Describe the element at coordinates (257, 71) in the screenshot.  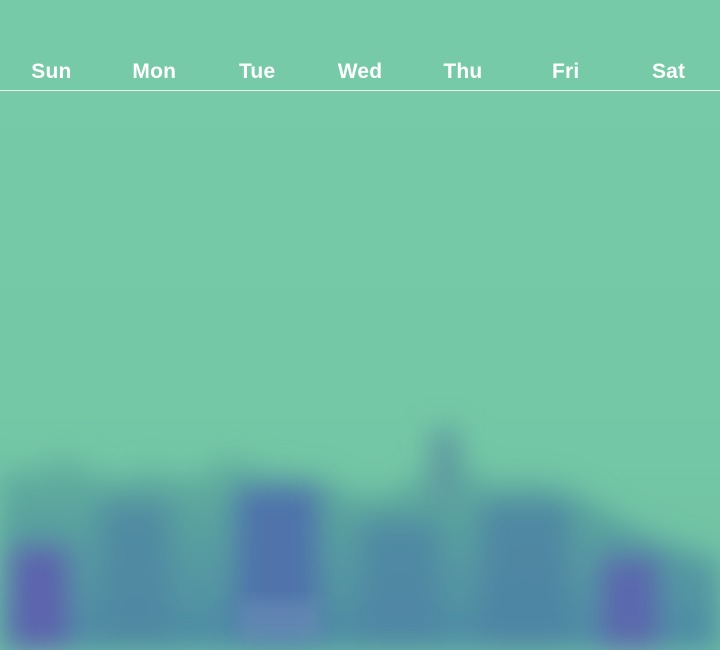
I see `weekday-tue: Tue` at that location.